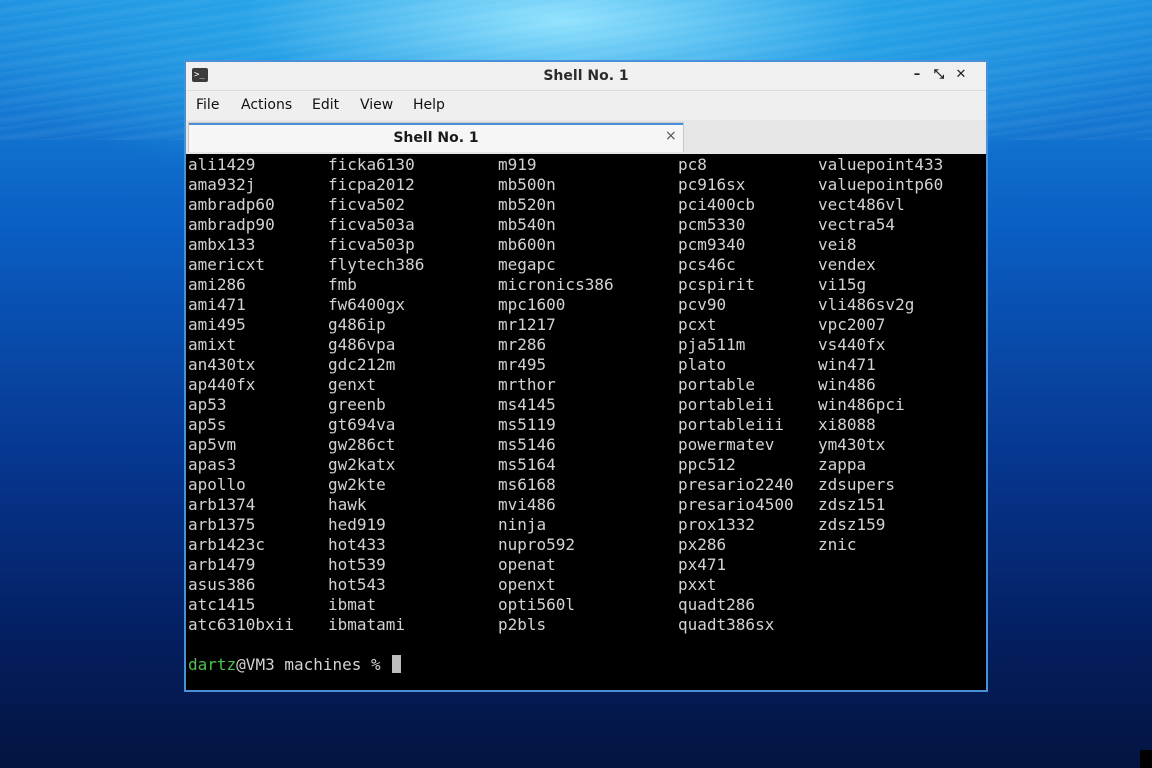 The image size is (1152, 768). Describe the element at coordinates (371, 184) in the screenshot. I see `listing-entry: ficpa2012` at that location.